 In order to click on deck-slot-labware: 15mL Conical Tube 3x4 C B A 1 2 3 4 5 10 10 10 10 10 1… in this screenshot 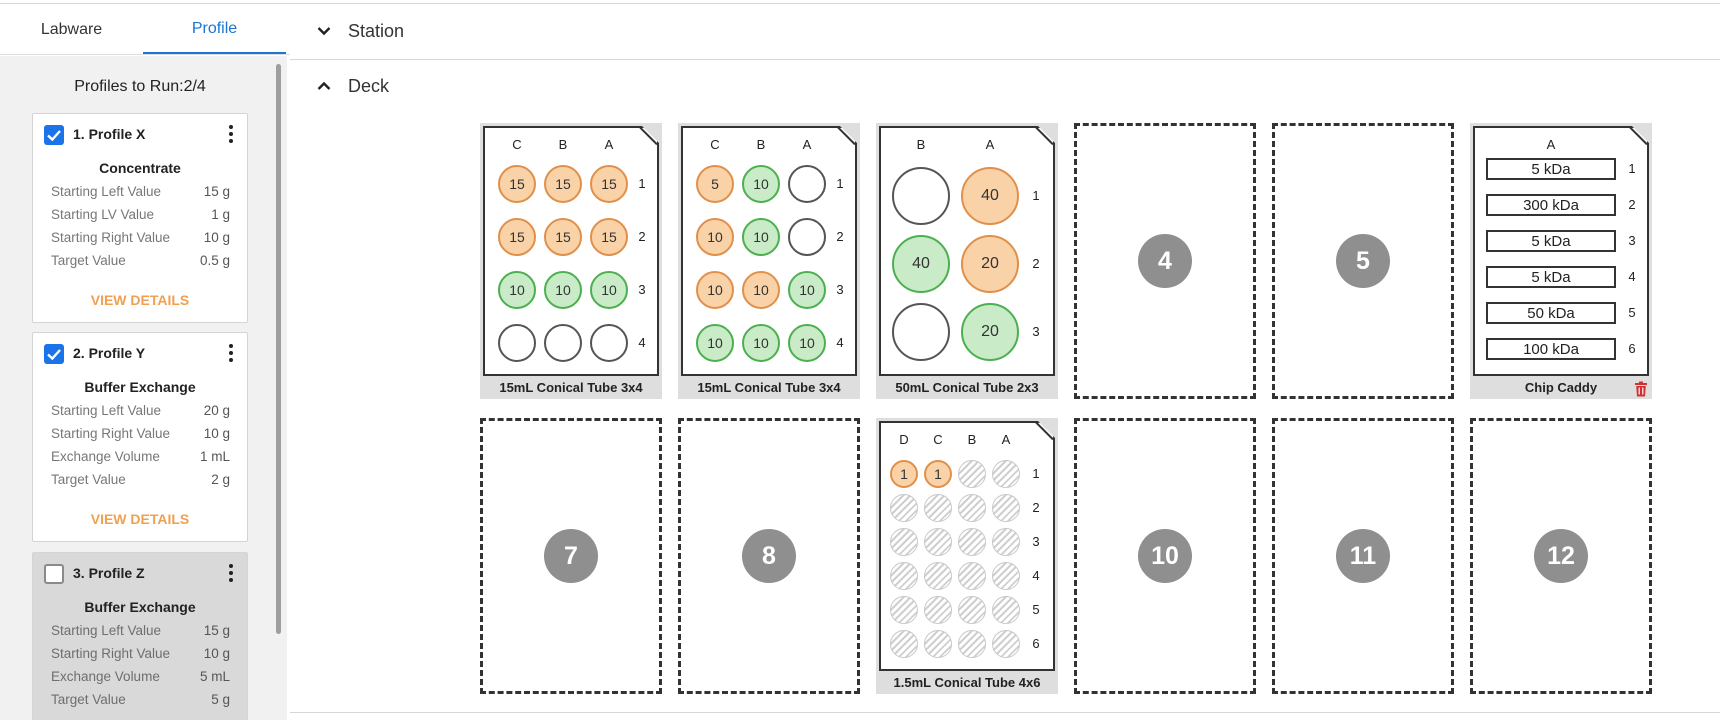, I will do `click(769, 261)`.